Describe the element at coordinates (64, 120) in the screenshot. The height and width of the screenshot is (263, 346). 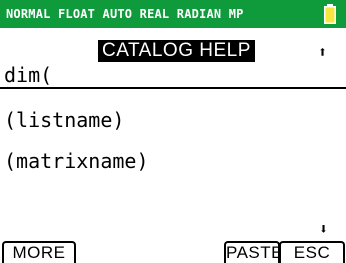
I see `argument-syntax-line: (listname)` at that location.